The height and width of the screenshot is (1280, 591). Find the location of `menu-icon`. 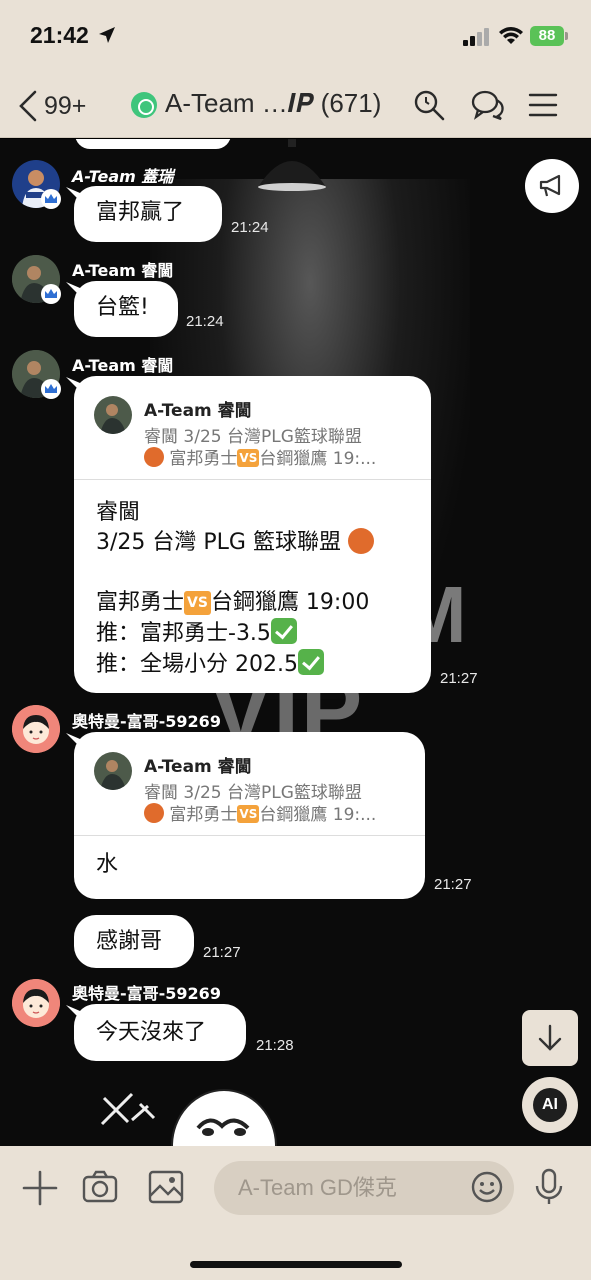

menu-icon is located at coordinates (543, 105).